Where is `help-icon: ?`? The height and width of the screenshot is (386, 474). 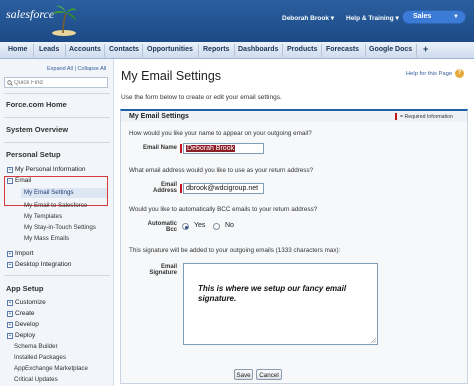
help-icon: ? is located at coordinates (459, 73).